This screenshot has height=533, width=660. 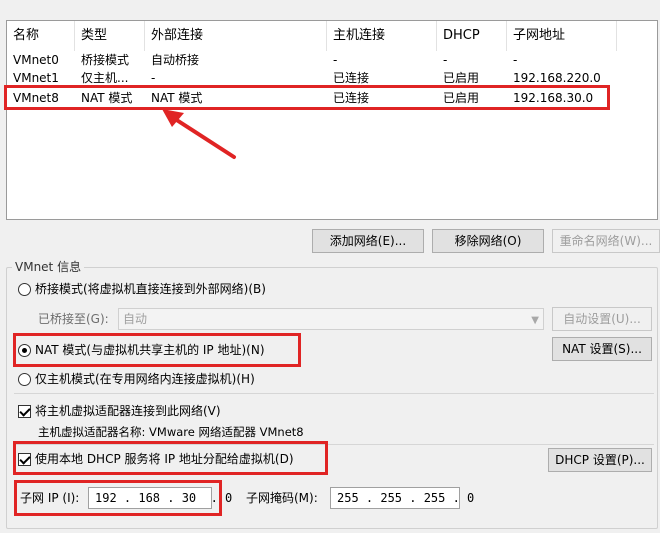 I want to click on cell-external: 自动桥接, so click(x=175, y=60).